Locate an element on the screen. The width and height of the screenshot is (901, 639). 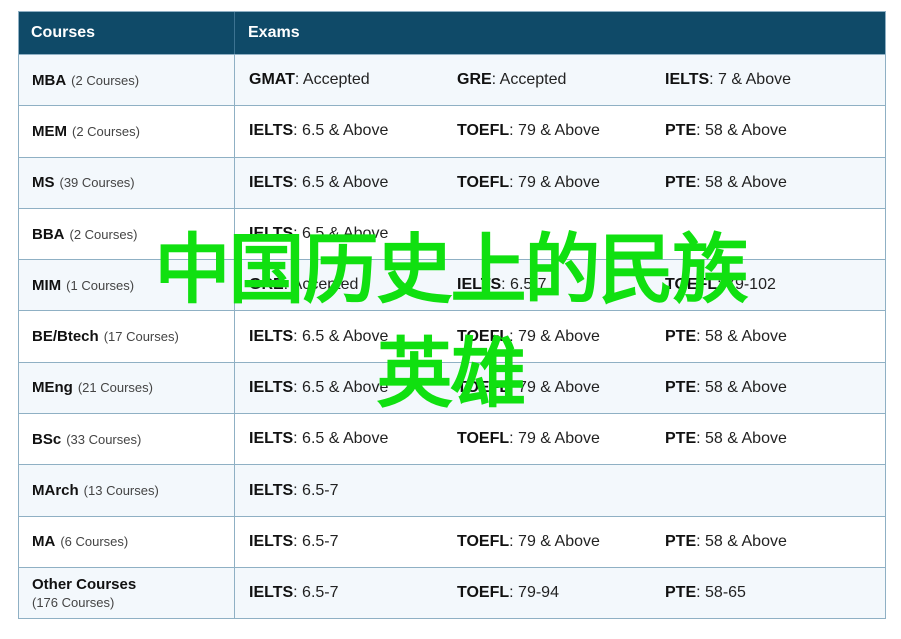
course-name: BSc is located at coordinates (46, 439).